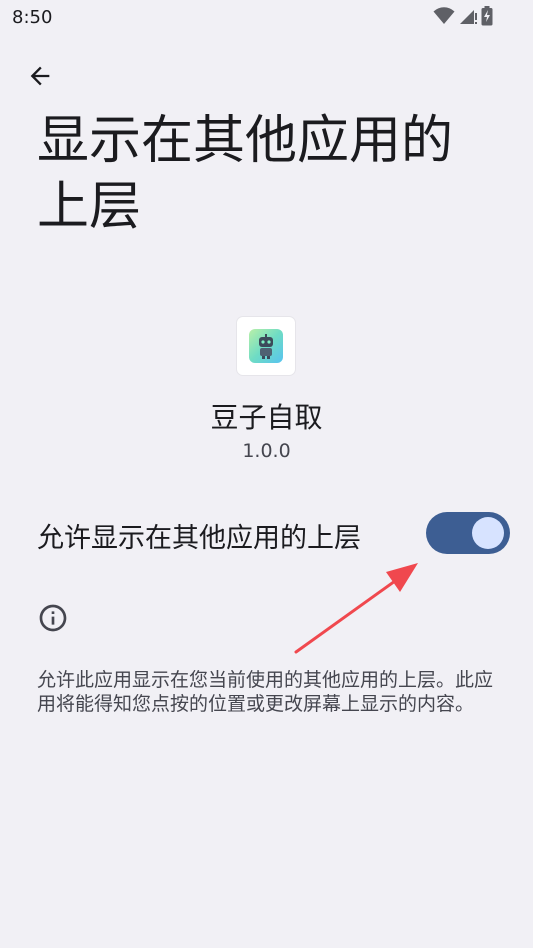 The height and width of the screenshot is (948, 533). What do you see at coordinates (468, 533) in the screenshot?
I see `allow-overlay-switch` at bounding box center [468, 533].